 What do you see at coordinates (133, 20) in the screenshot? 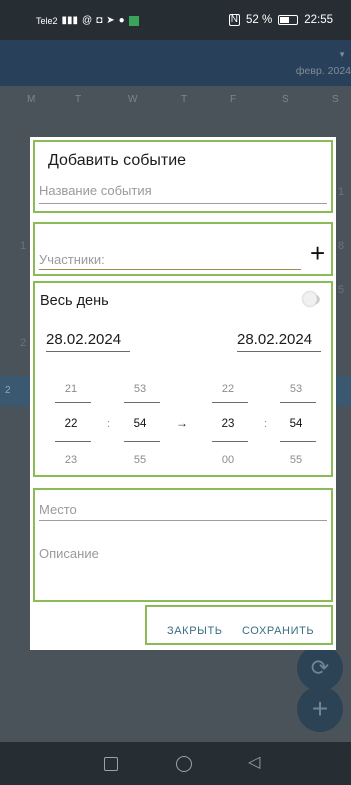
I see `app-notification-icon` at bounding box center [133, 20].